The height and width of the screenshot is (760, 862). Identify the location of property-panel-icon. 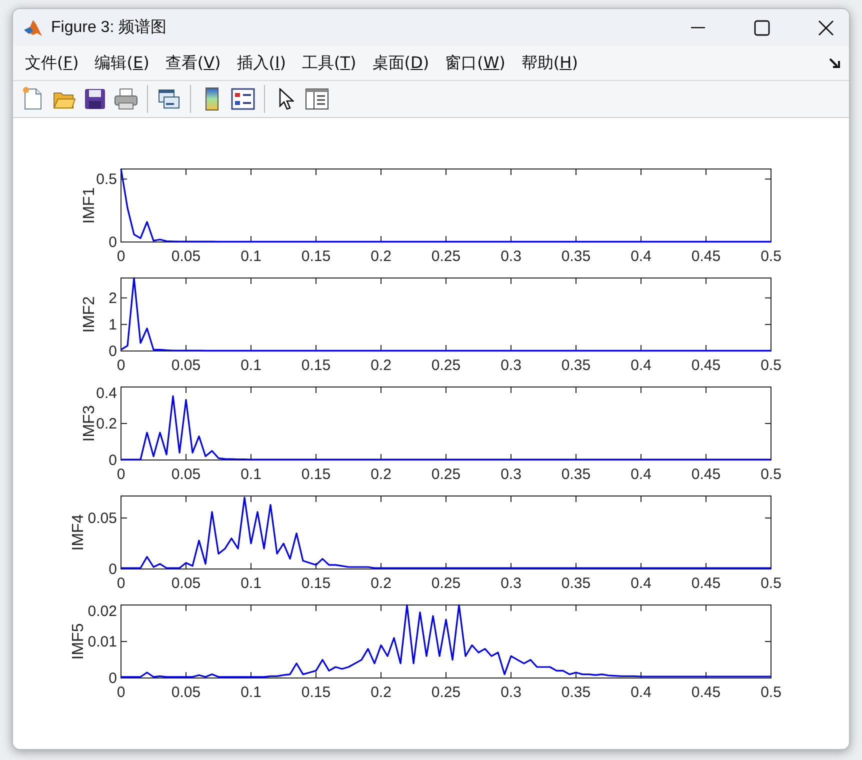
(317, 99).